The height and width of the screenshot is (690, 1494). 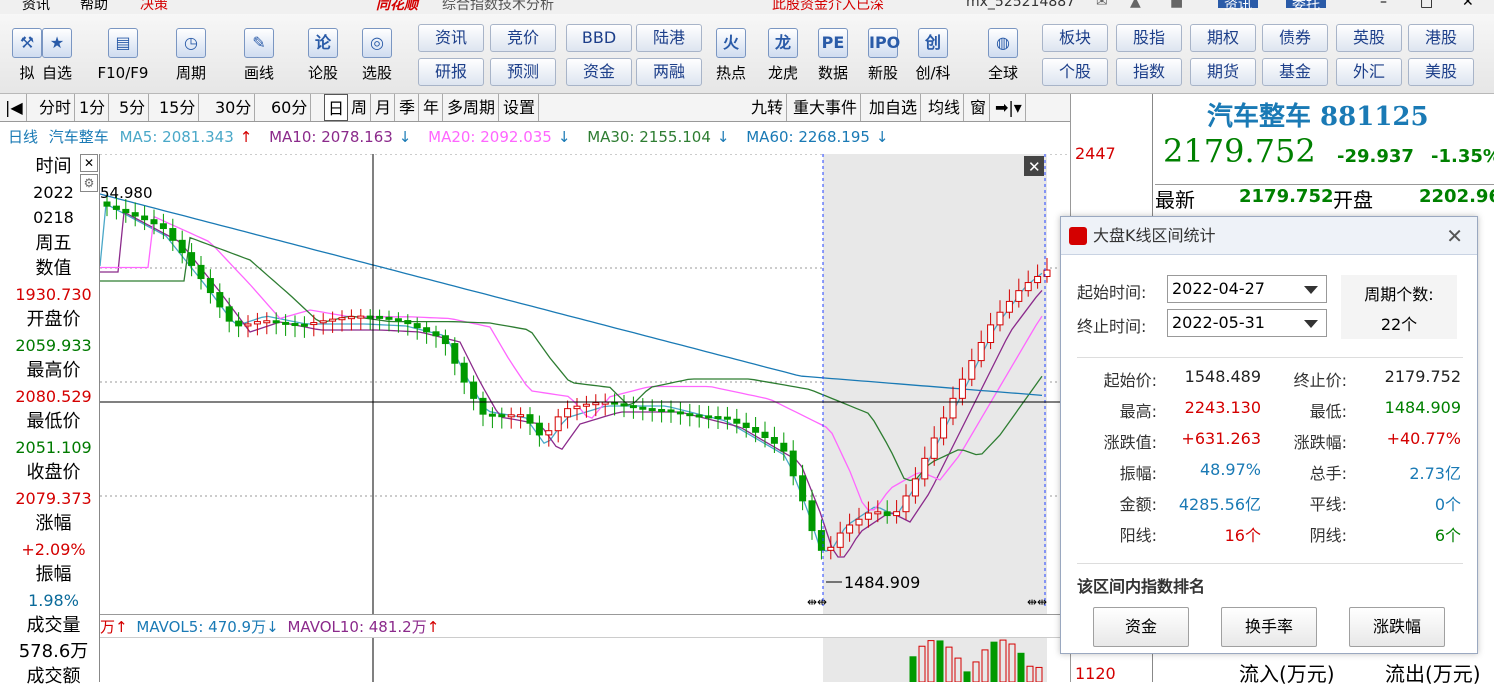 What do you see at coordinates (432, 107) in the screenshot?
I see `period-tab-10: 年` at bounding box center [432, 107].